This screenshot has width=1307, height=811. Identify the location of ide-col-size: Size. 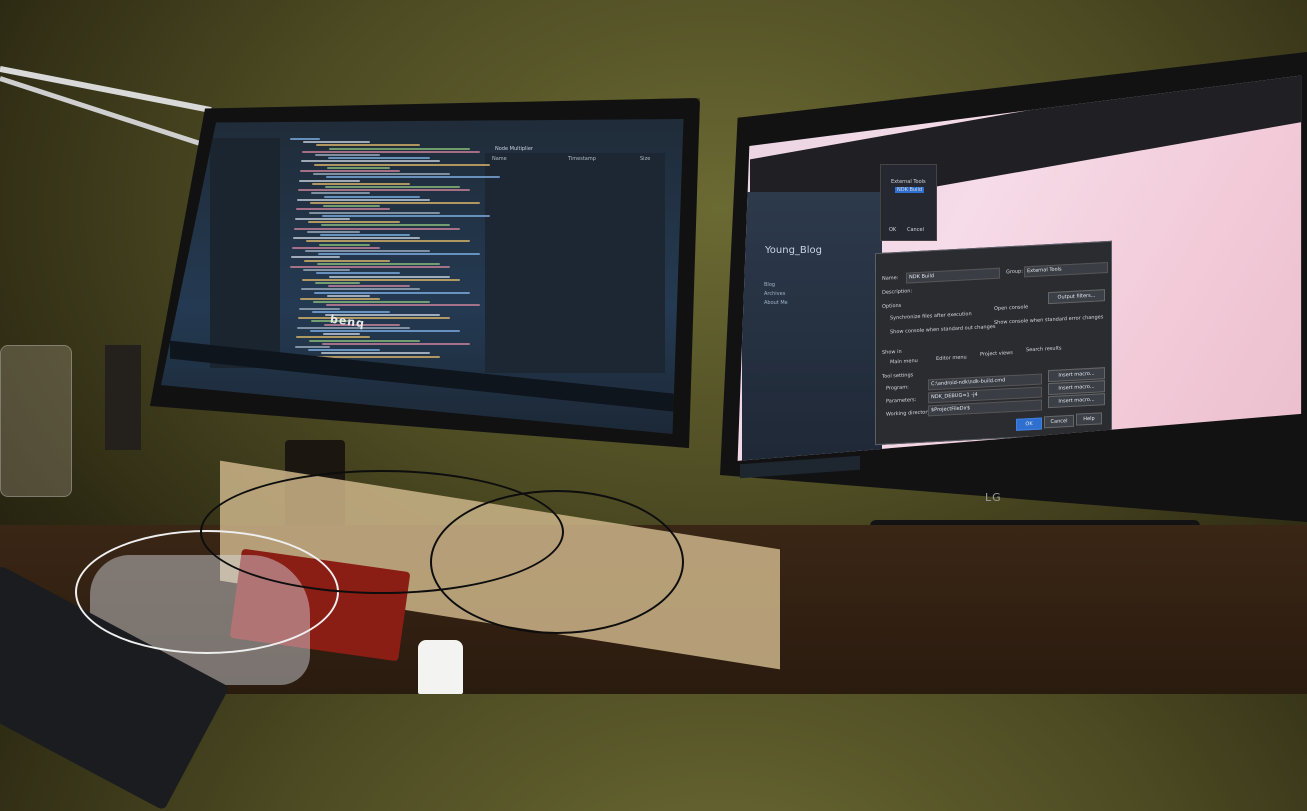
(645, 159).